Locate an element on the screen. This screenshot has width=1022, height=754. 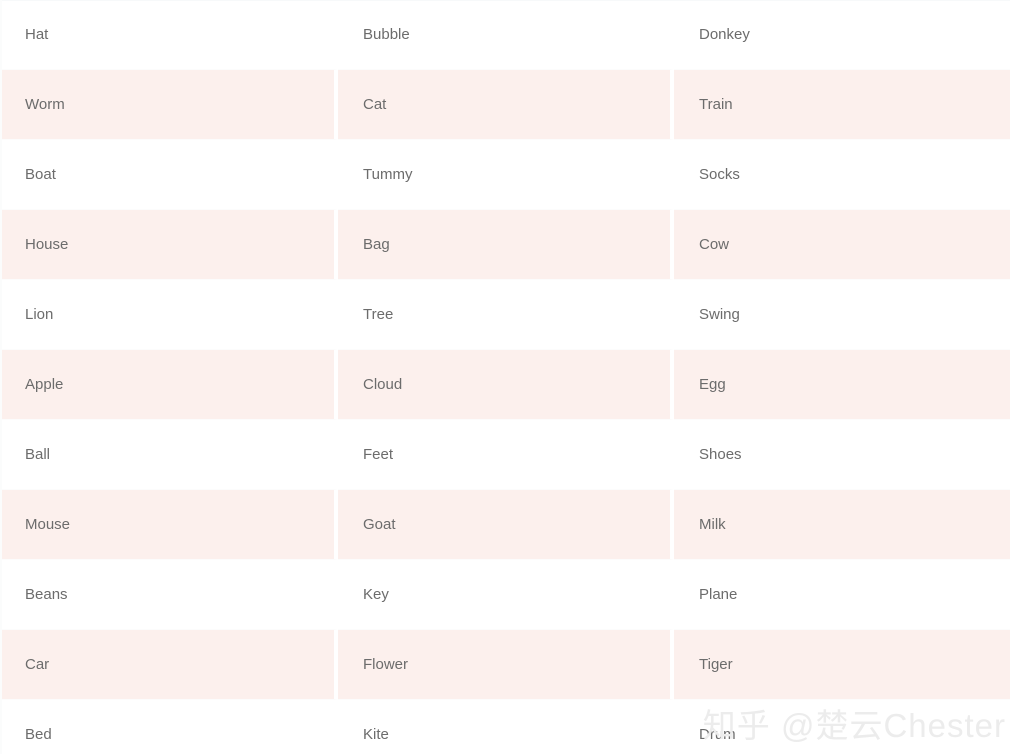
table-cell-word: House is located at coordinates (169, 245).